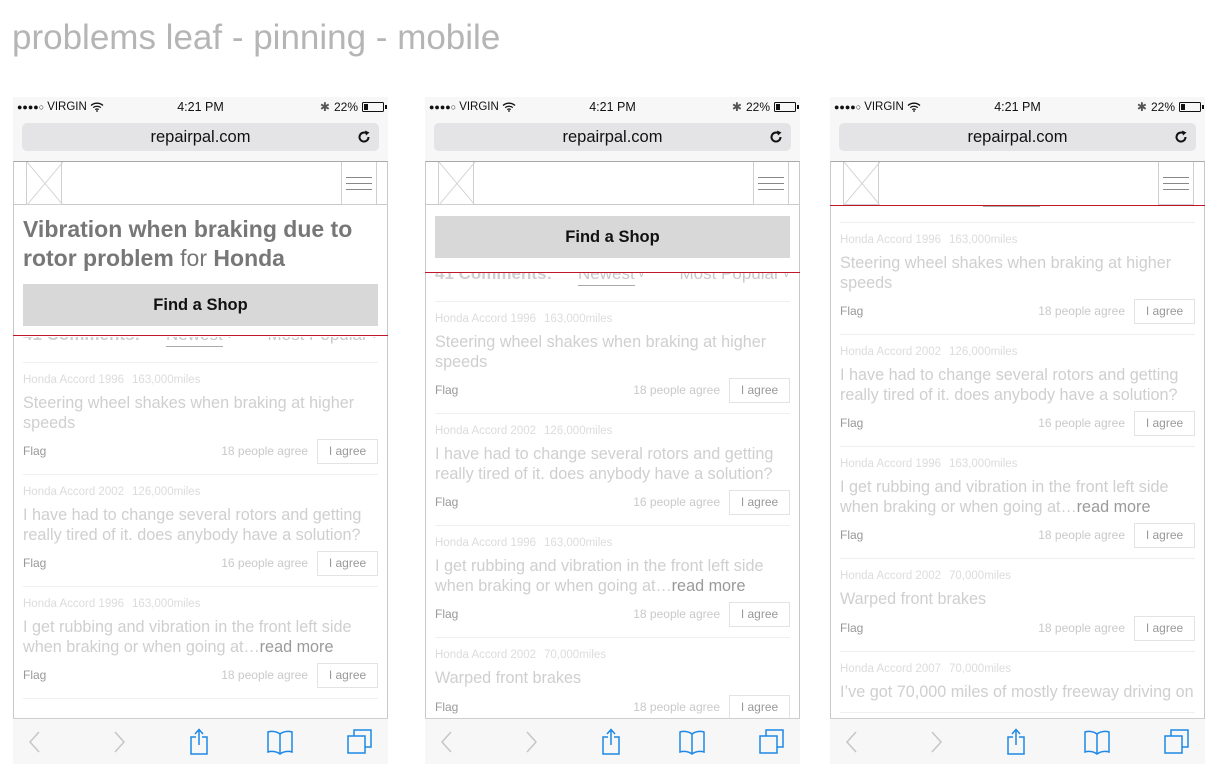 This screenshot has width=1219, height=774. I want to click on car-mileage: 70,000miles, so click(575, 655).